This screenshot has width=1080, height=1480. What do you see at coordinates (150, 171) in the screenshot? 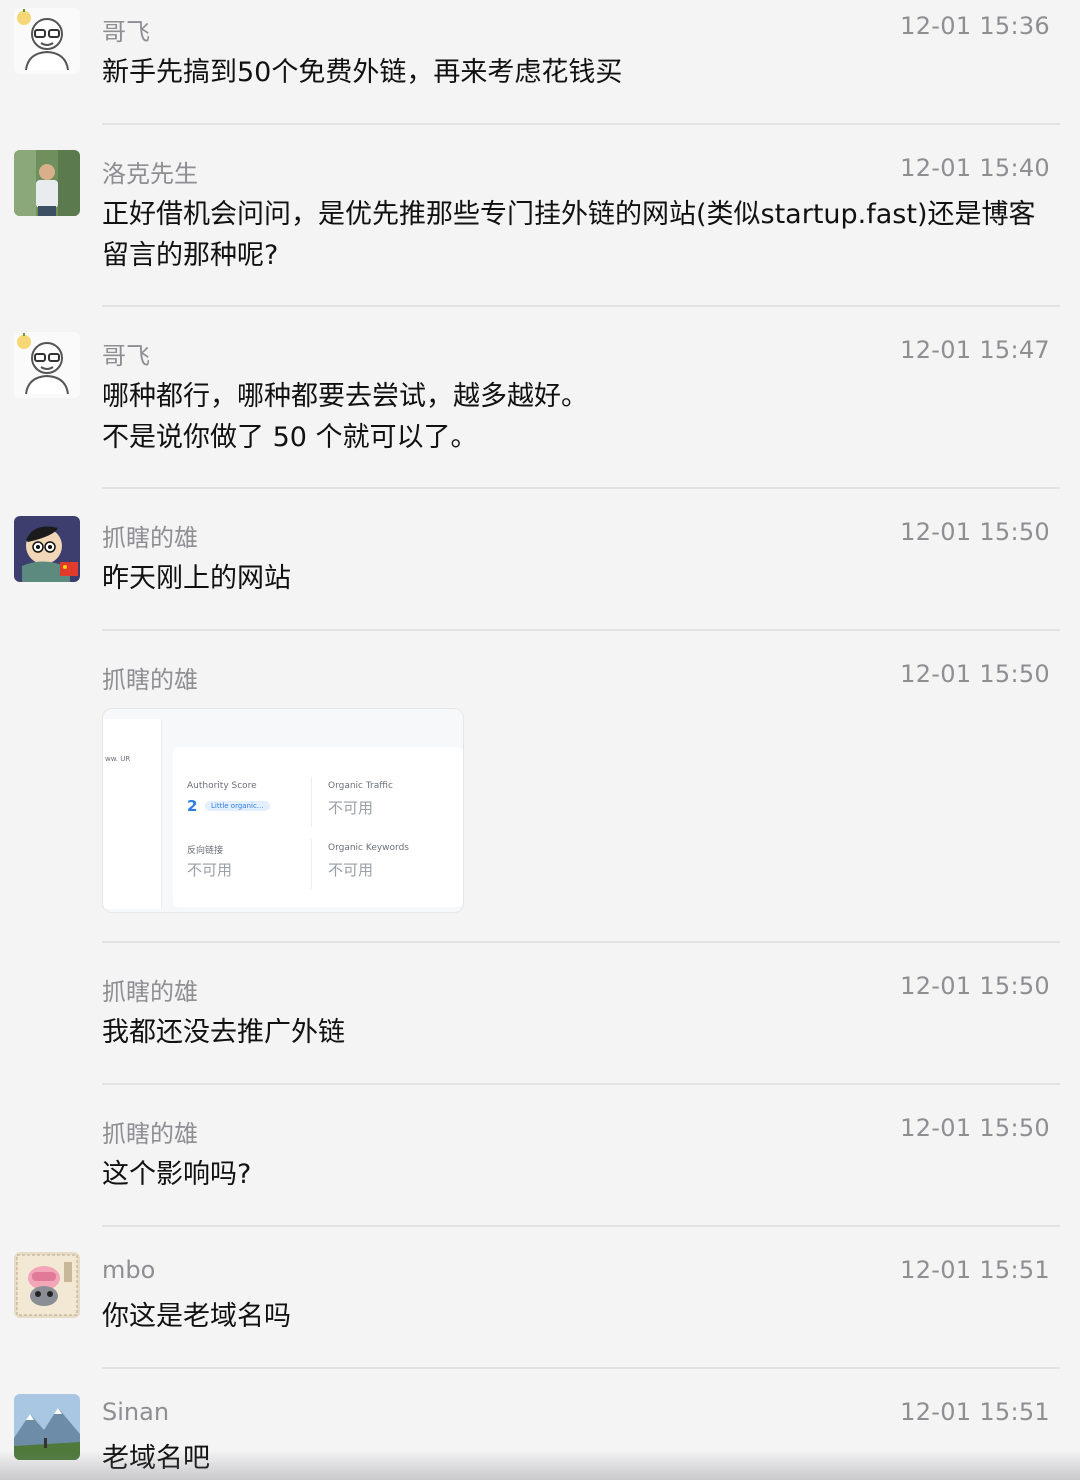
I see `message-author: 洛克先生` at bounding box center [150, 171].